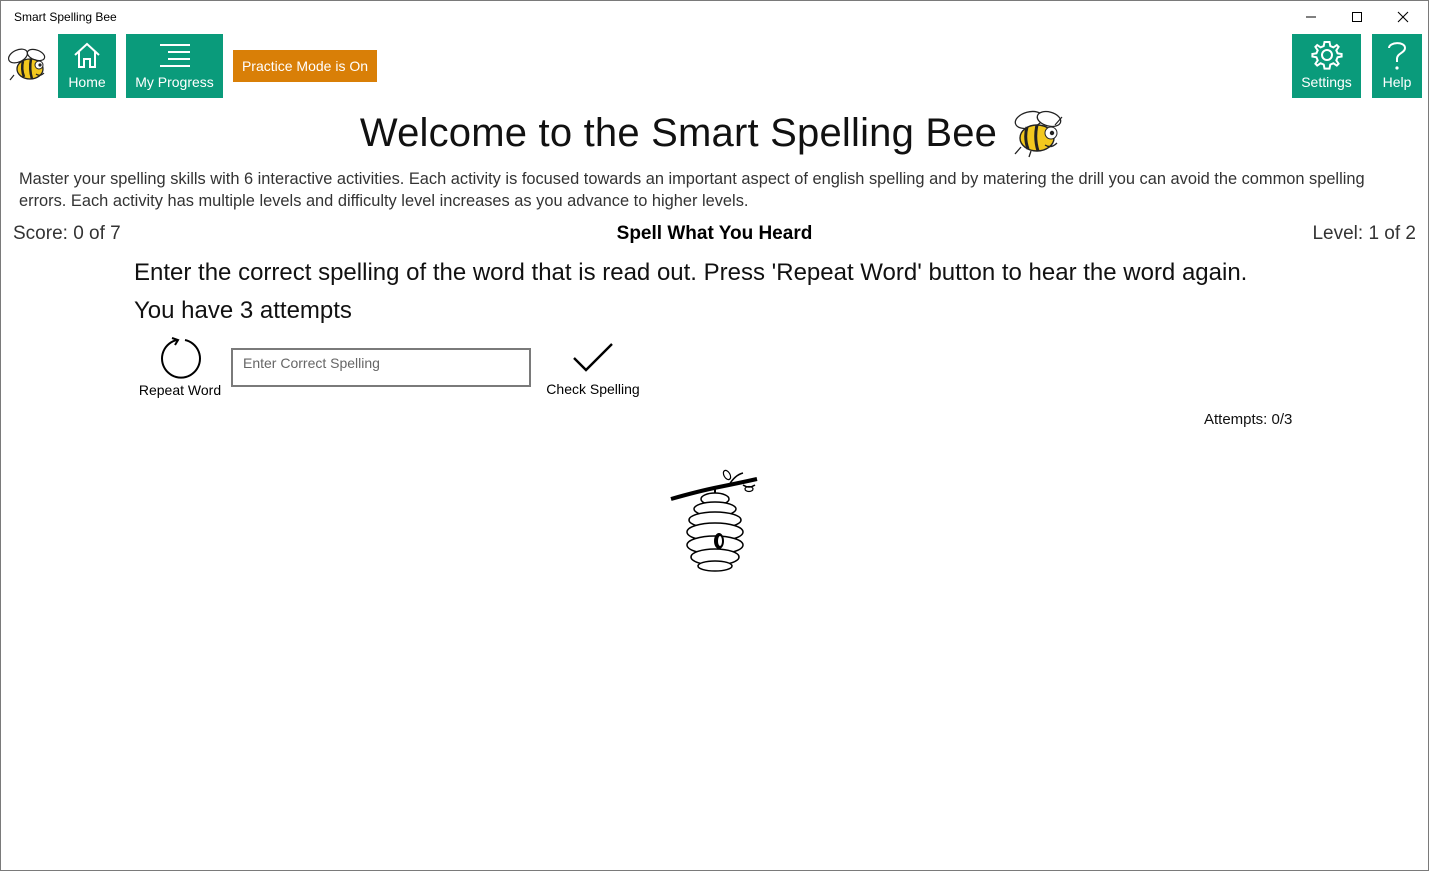  I want to click on minimize-icon, so click(1311, 17).